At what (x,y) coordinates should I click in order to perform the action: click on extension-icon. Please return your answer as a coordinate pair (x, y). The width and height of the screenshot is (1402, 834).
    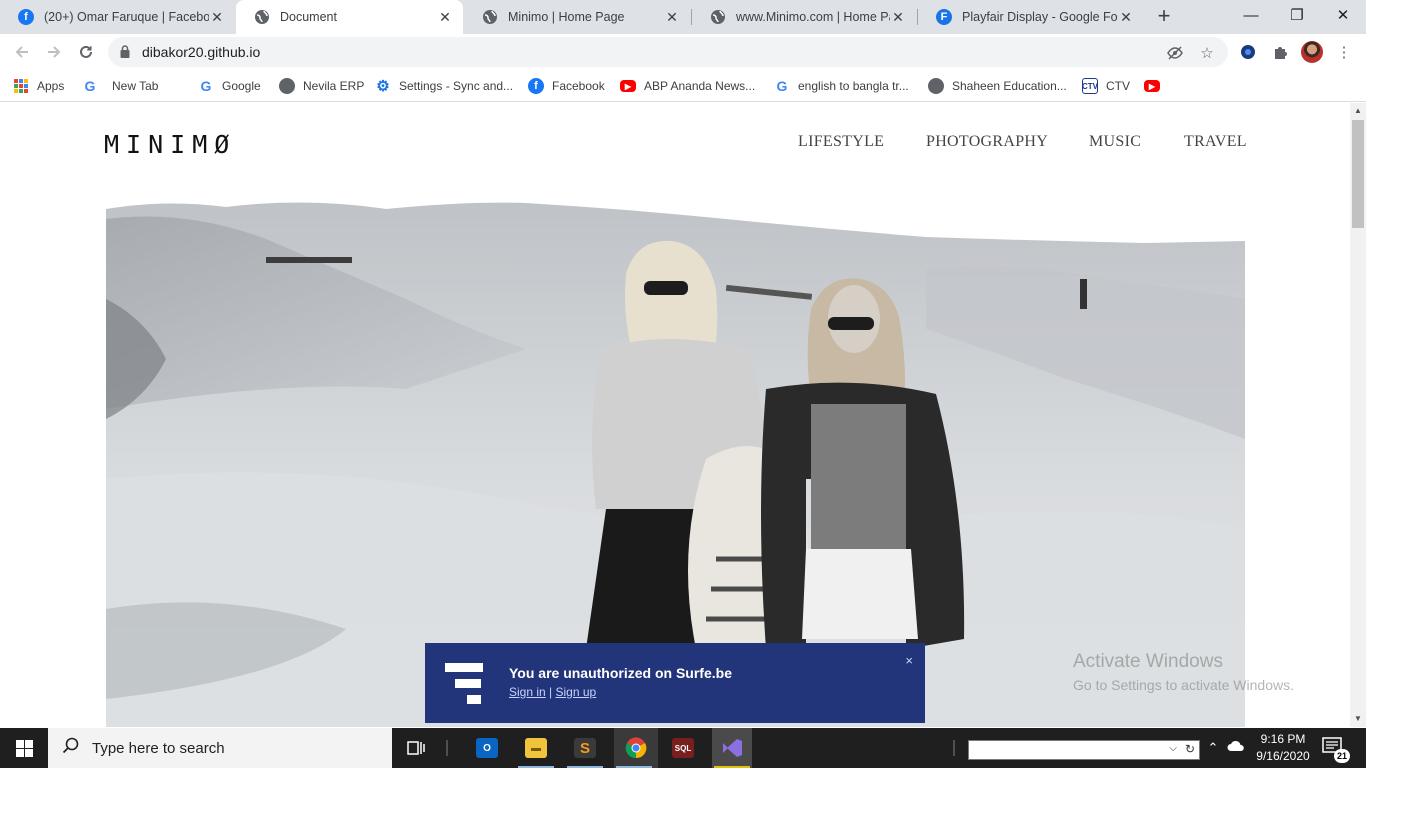
    Looking at the image, I should click on (1248, 52).